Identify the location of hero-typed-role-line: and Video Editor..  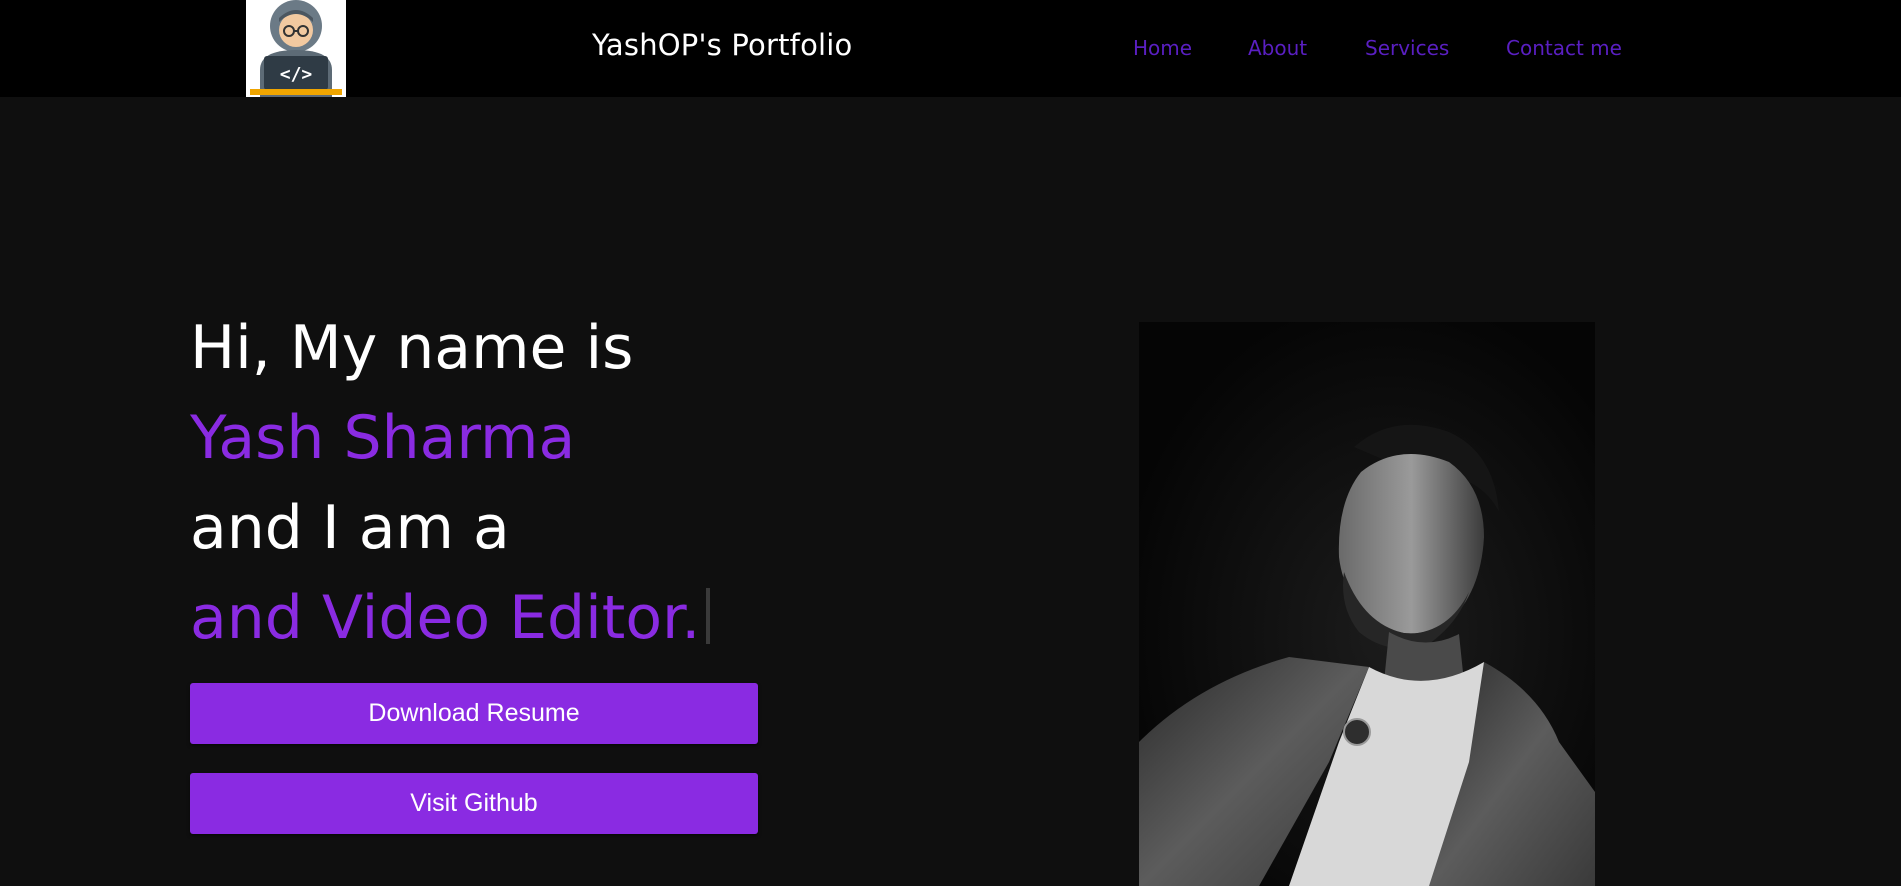
(450, 618).